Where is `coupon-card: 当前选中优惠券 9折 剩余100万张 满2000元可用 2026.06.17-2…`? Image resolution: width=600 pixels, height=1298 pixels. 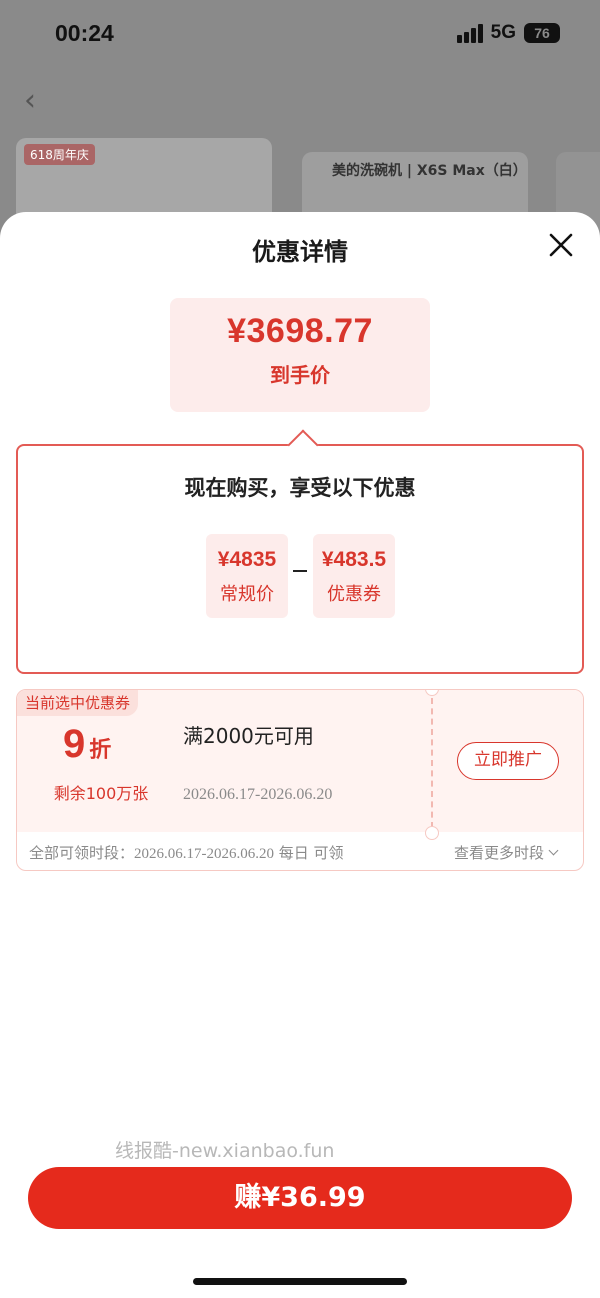
coupon-card: 当前选中优惠券 9折 剩余100万张 满2000元可用 2026.06.17-2… is located at coordinates (300, 780).